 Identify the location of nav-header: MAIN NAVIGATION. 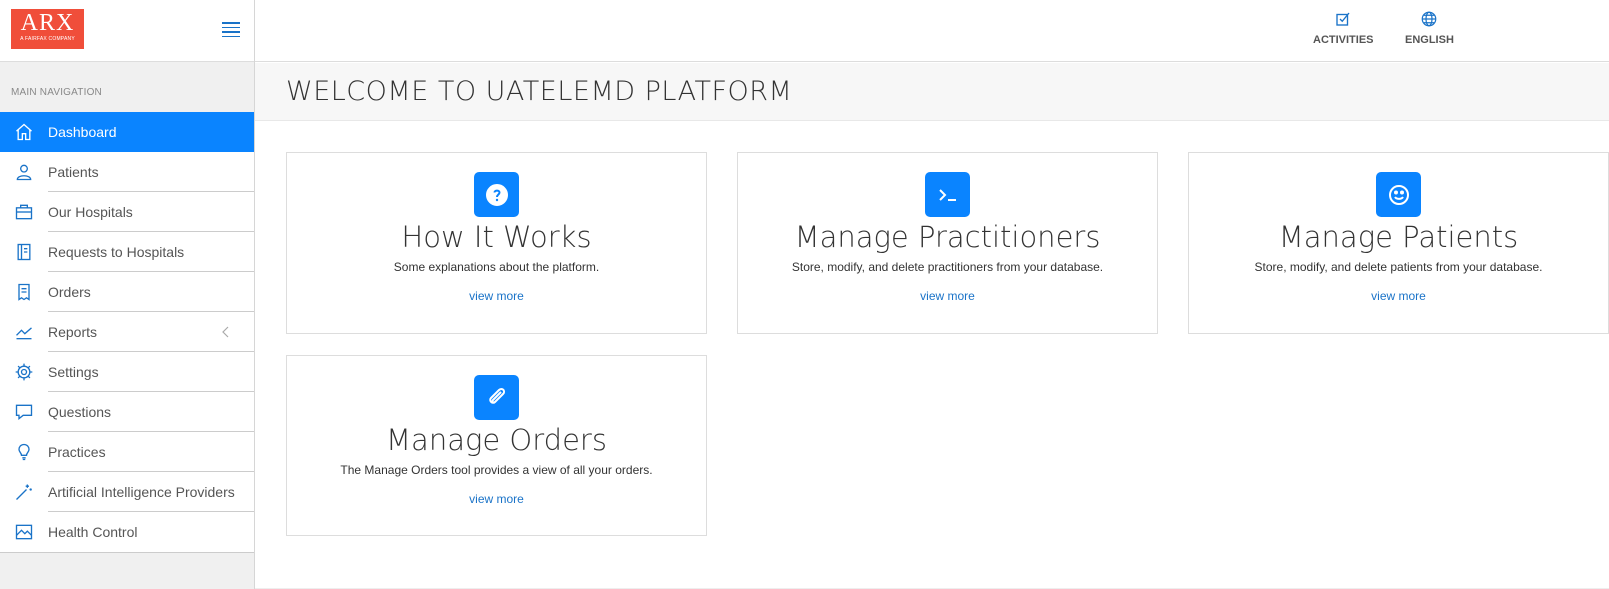
(56, 92).